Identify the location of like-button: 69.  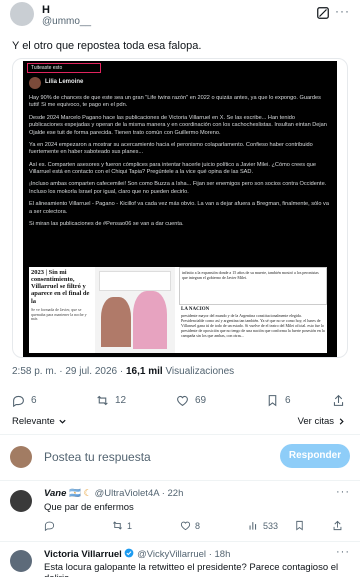
(191, 400).